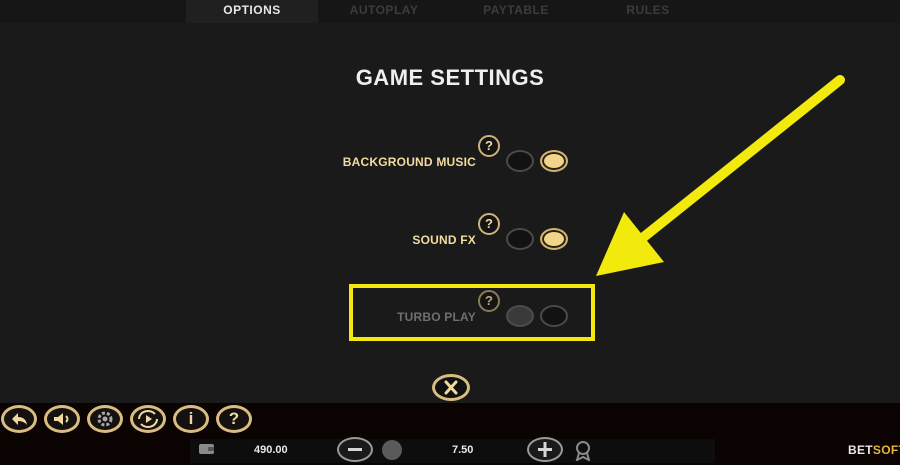 The image size is (900, 465). I want to click on increase-bet-button, so click(545, 449).